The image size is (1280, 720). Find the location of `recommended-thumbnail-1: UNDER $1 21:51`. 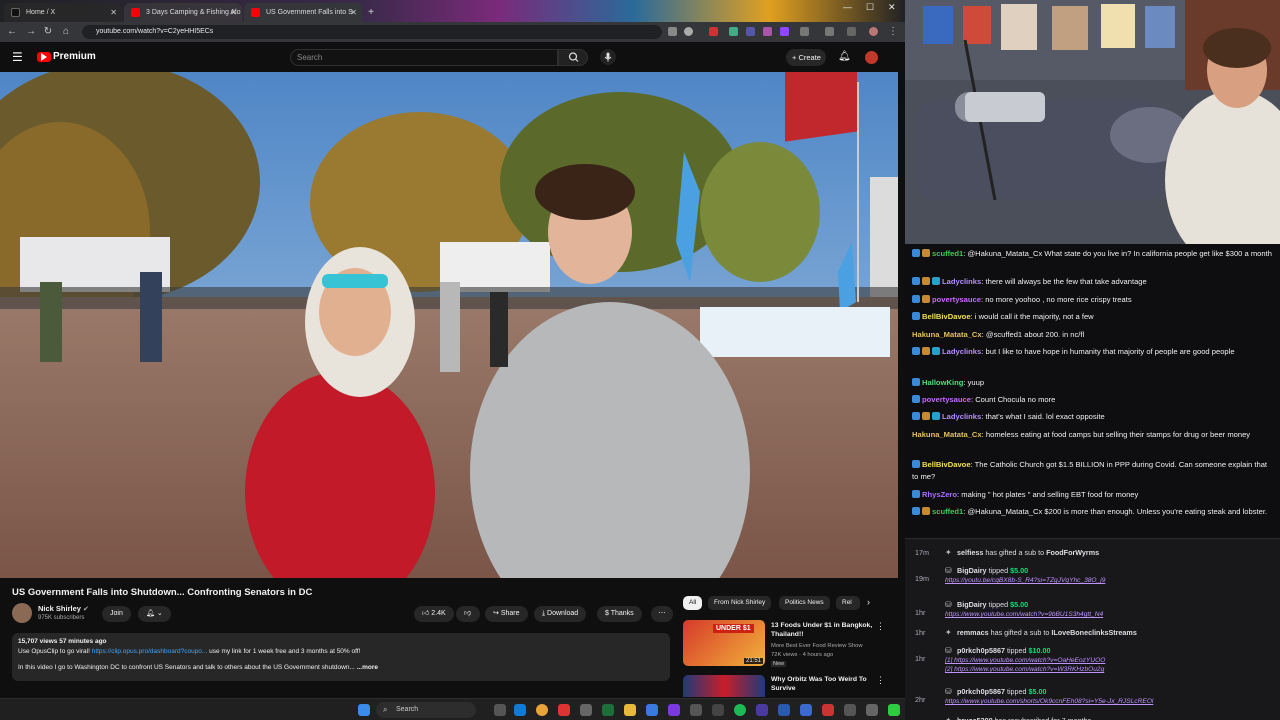

recommended-thumbnail-1: UNDER $1 21:51 is located at coordinates (724, 643).